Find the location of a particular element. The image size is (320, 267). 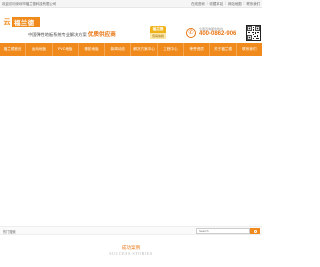

site-logo: 云 福兰德 is located at coordinates (21, 22).